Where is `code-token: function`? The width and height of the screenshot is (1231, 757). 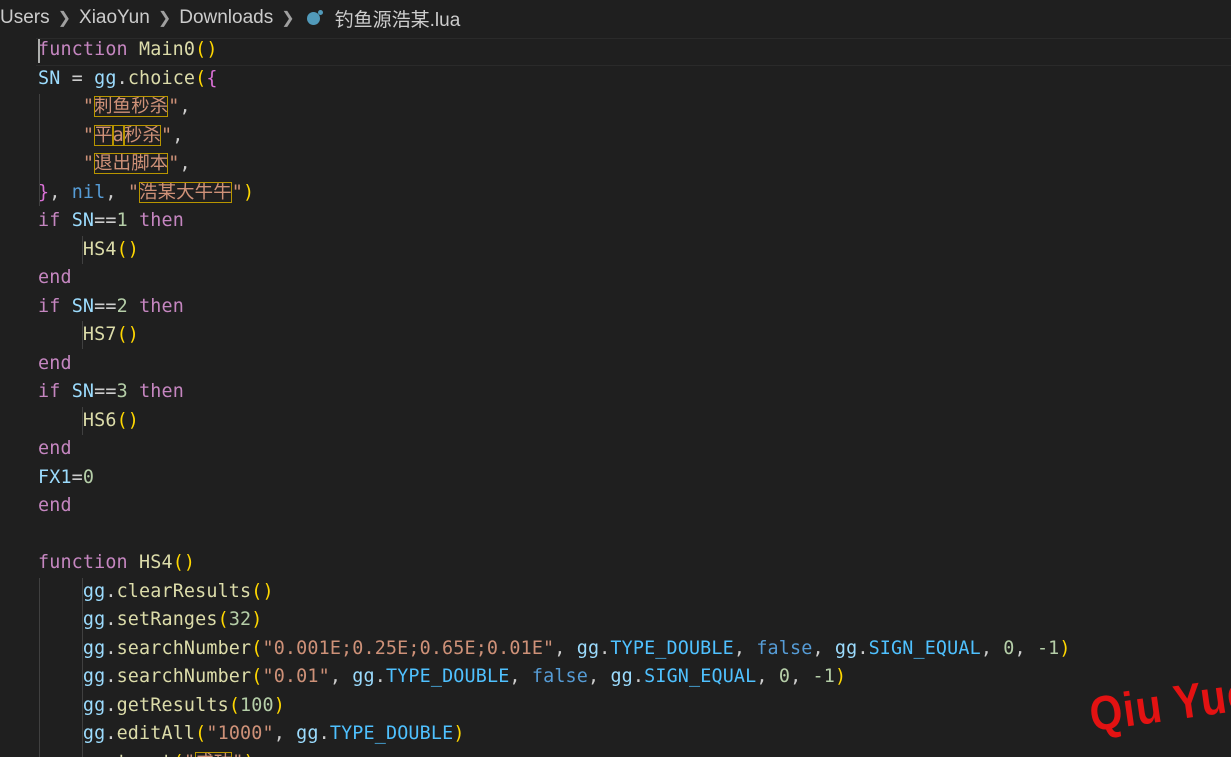
code-token: function is located at coordinates (83, 49).